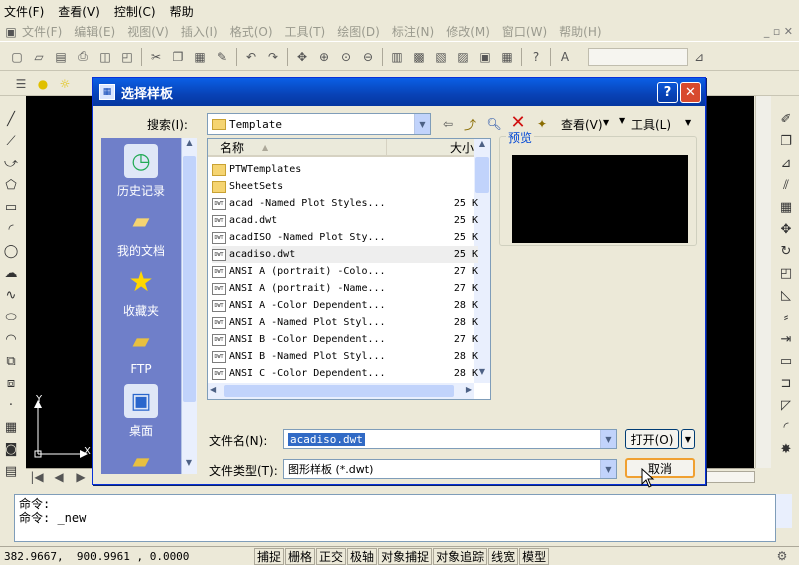 The width and height of the screenshot is (799, 565). Describe the element at coordinates (269, 556) in the screenshot. I see `snap-toggle: 捕捉` at that location.